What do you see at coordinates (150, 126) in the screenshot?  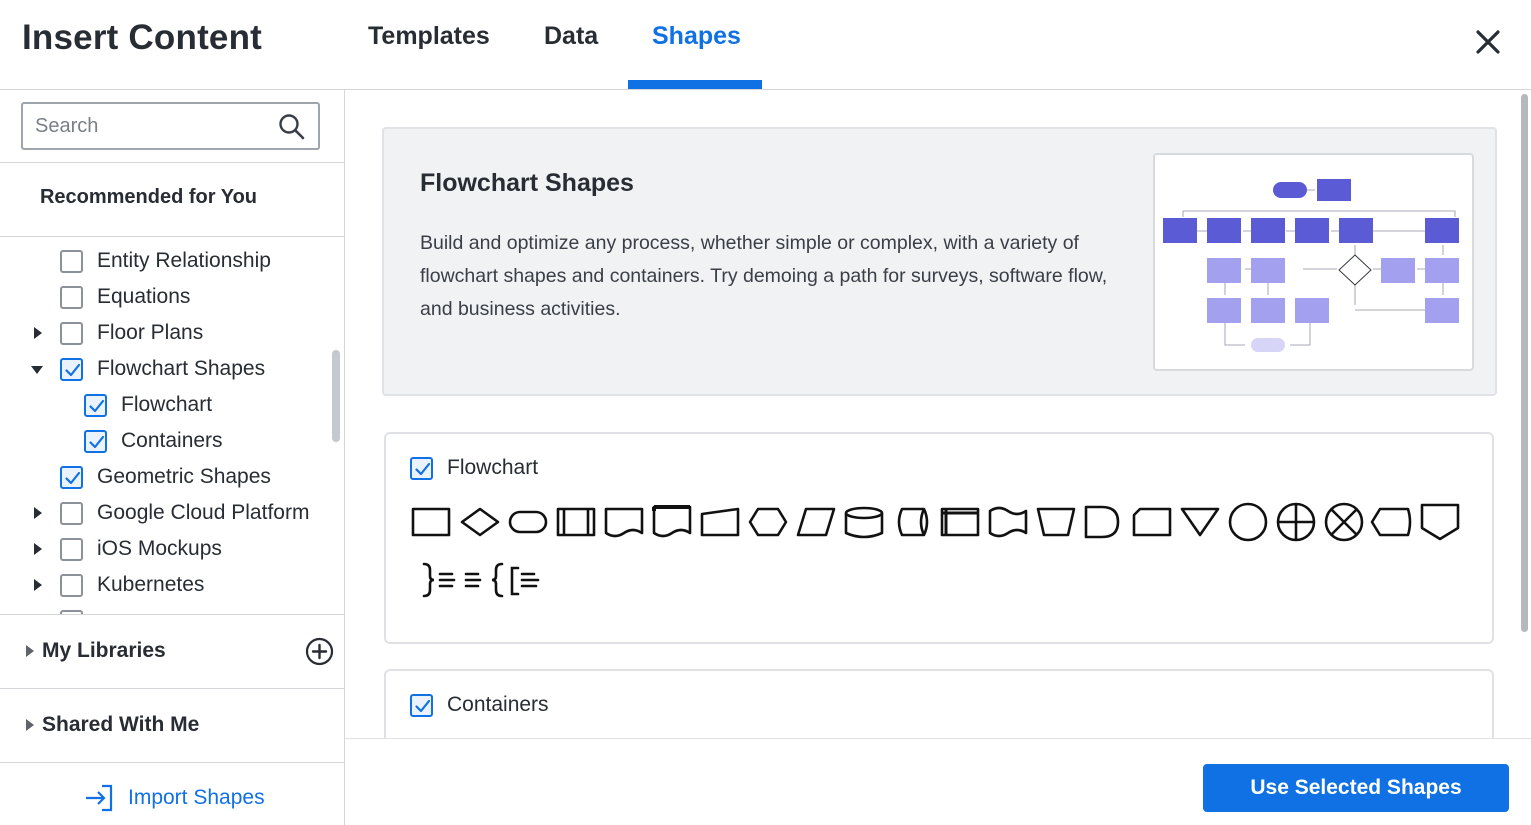 I see `search-input` at bounding box center [150, 126].